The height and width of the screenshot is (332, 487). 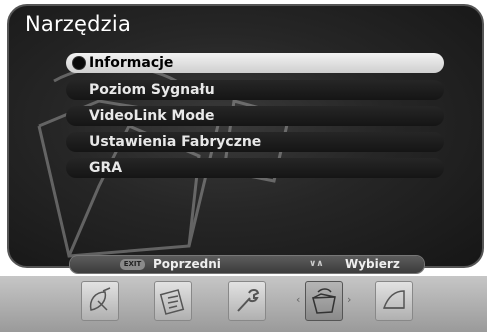 What do you see at coordinates (78, 24) in the screenshot?
I see `page-title: Narzędzia` at bounding box center [78, 24].